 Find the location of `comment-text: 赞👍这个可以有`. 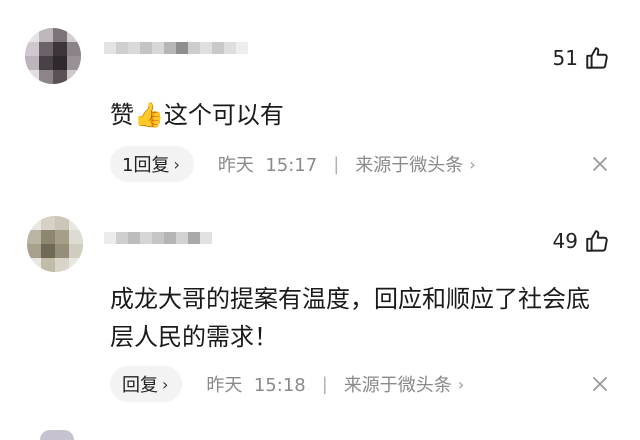

comment-text: 赞👍这个可以有 is located at coordinates (197, 115).